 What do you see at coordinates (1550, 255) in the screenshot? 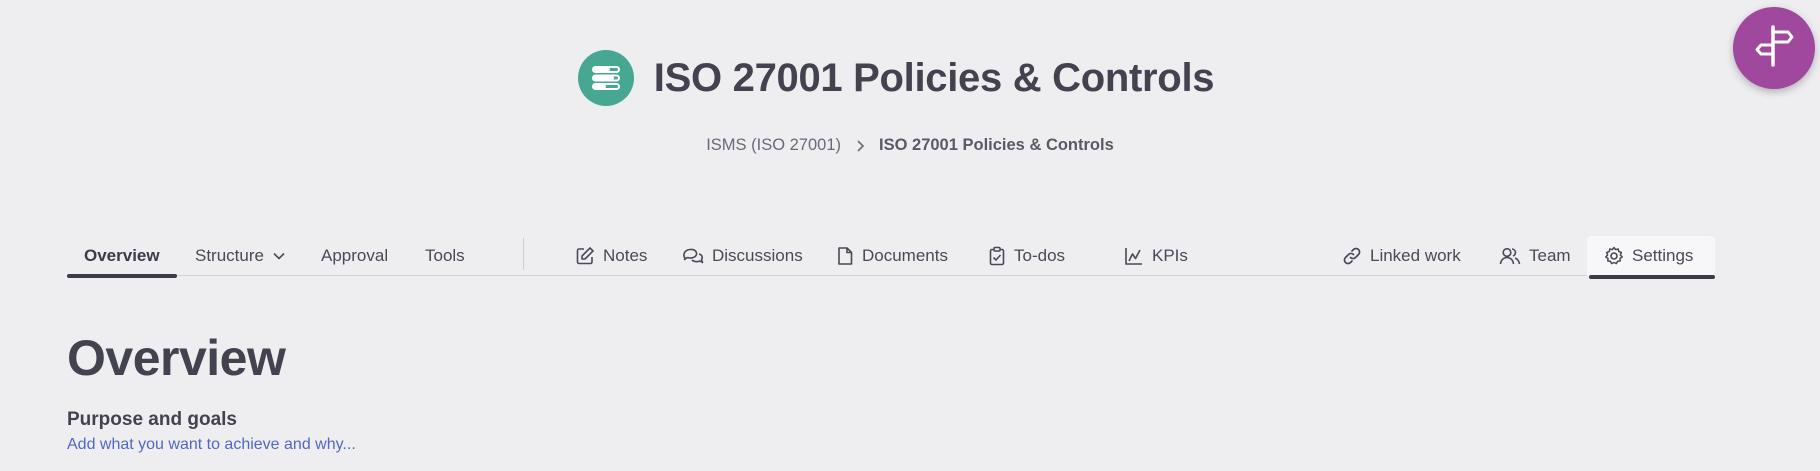
I see `tab-team-label: Team` at bounding box center [1550, 255].